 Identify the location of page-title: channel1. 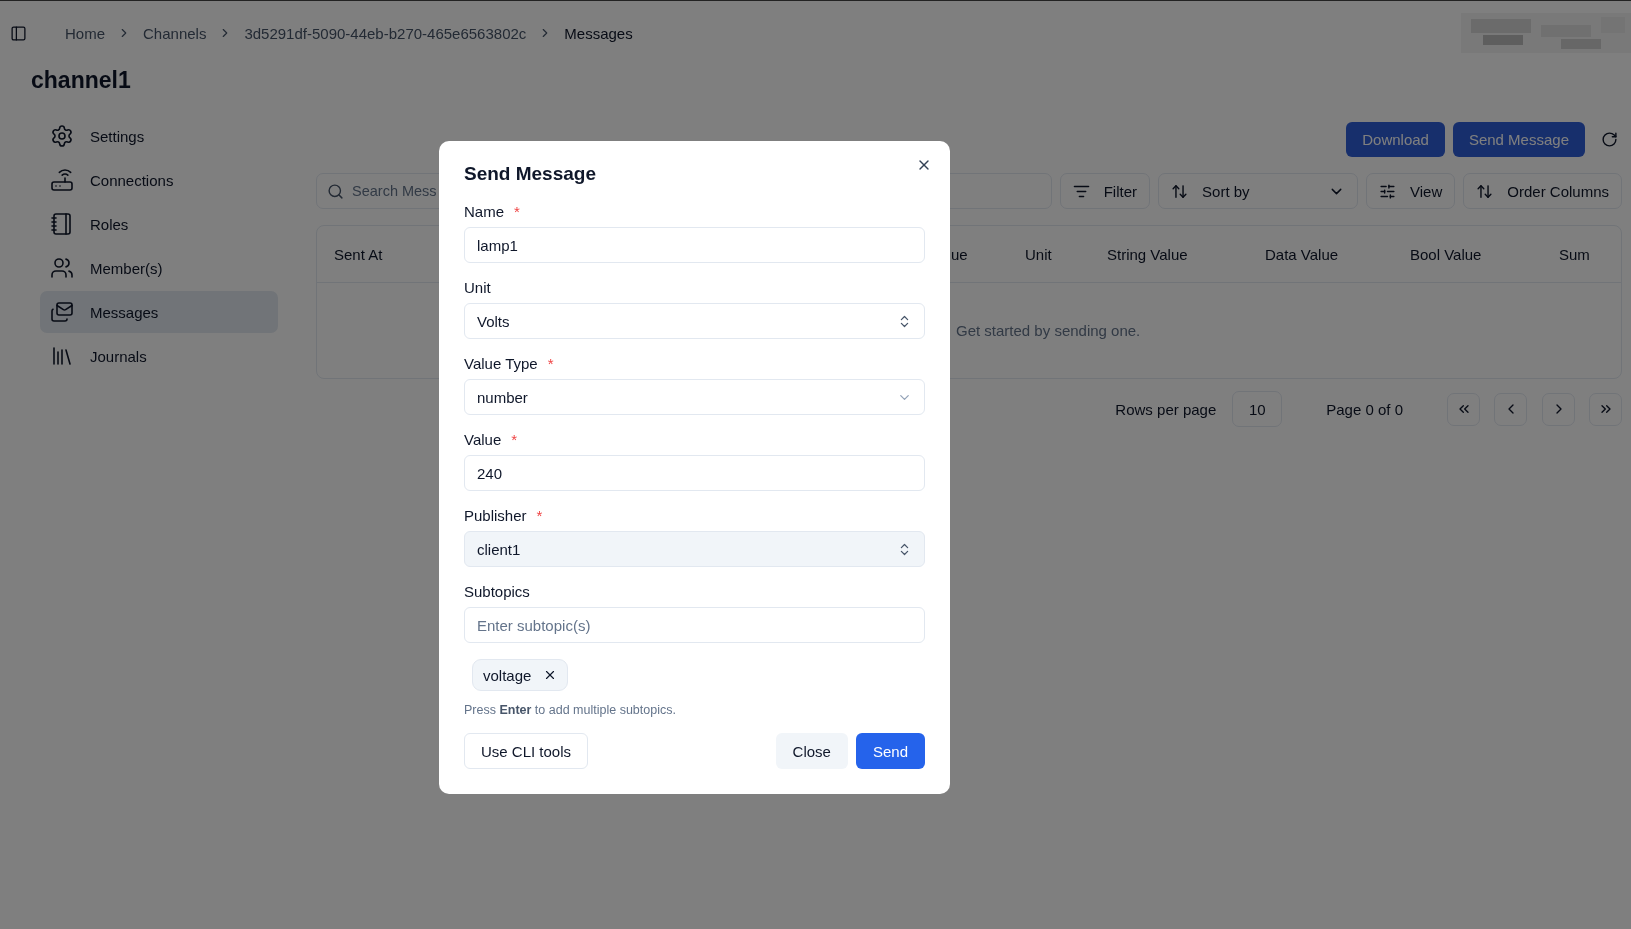
(81, 80).